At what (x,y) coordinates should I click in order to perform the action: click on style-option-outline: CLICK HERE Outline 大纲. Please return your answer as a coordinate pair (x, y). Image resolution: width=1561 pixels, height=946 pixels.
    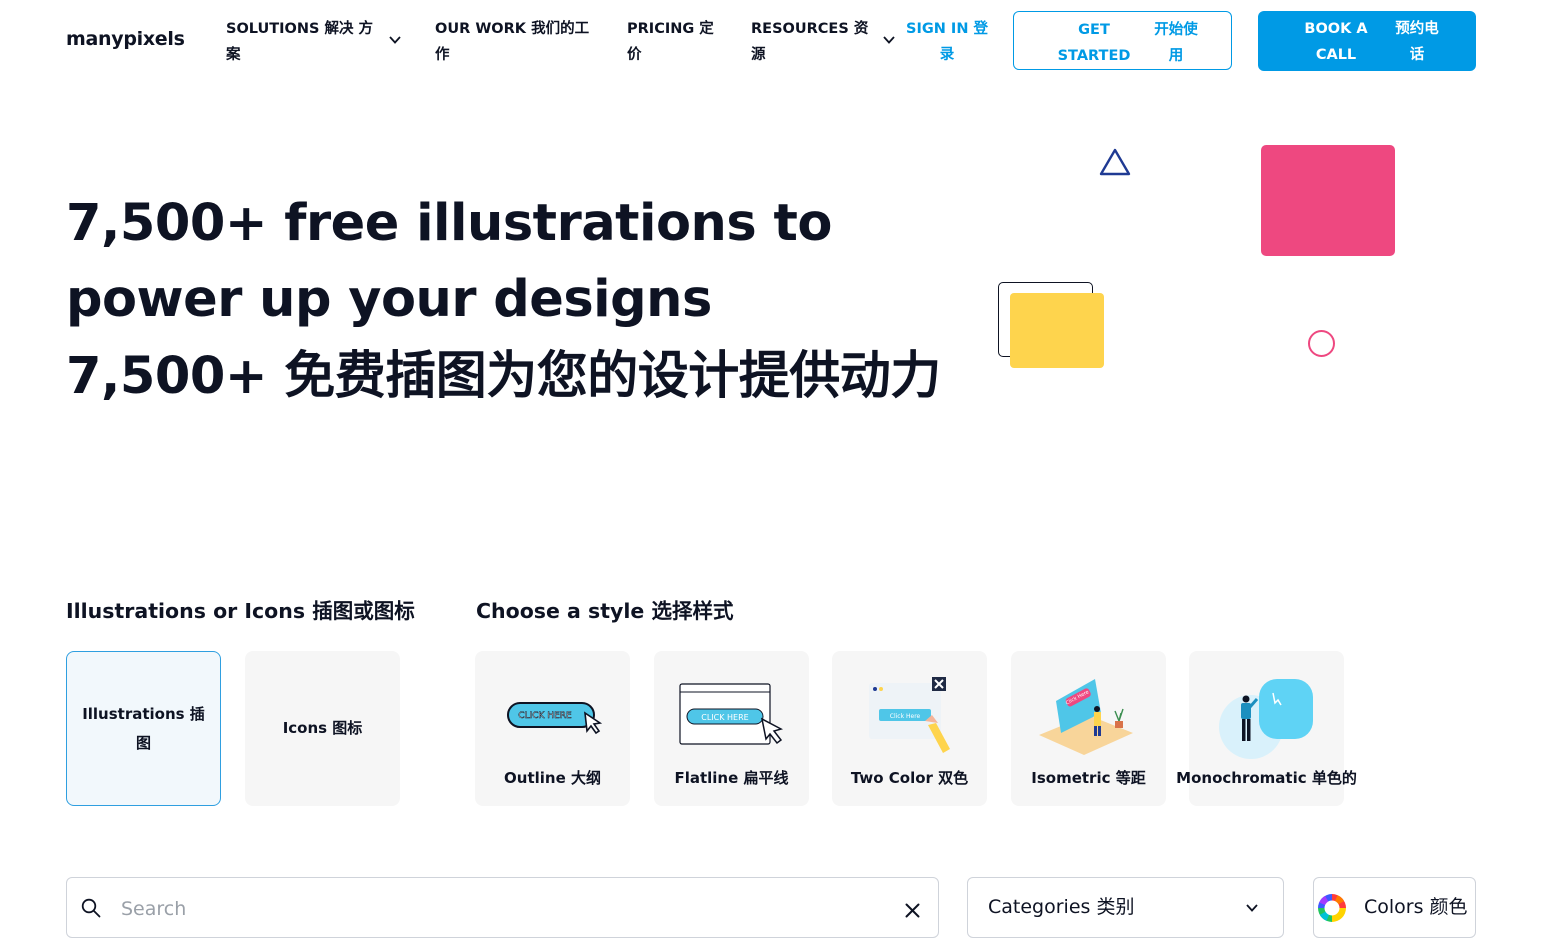
    Looking at the image, I should click on (552, 728).